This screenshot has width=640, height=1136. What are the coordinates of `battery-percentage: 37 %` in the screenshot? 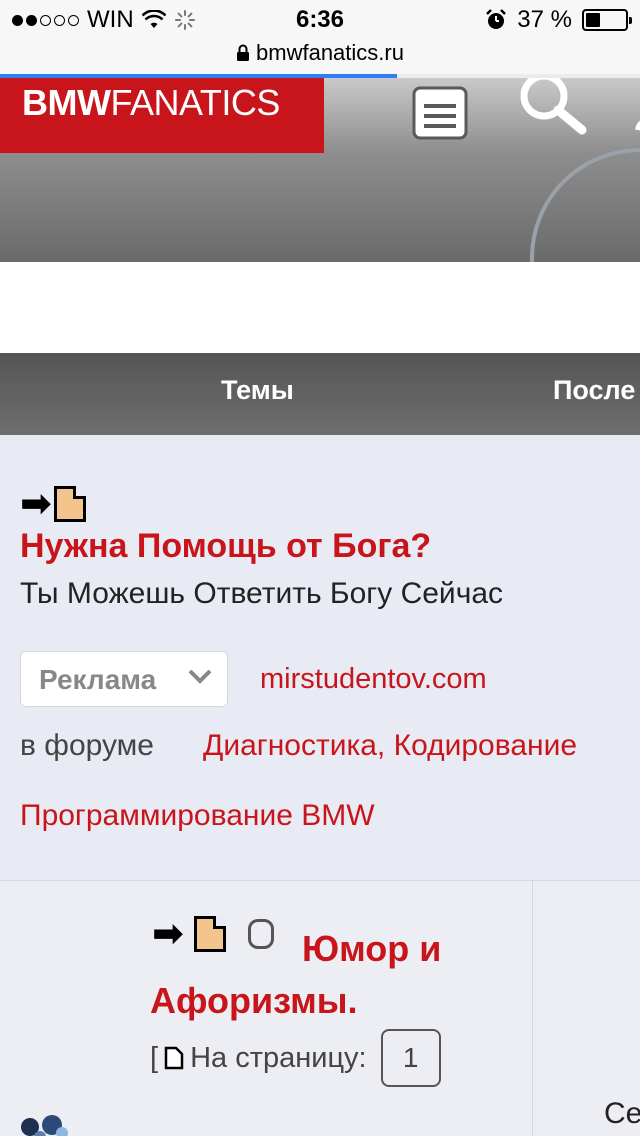 It's located at (544, 19).